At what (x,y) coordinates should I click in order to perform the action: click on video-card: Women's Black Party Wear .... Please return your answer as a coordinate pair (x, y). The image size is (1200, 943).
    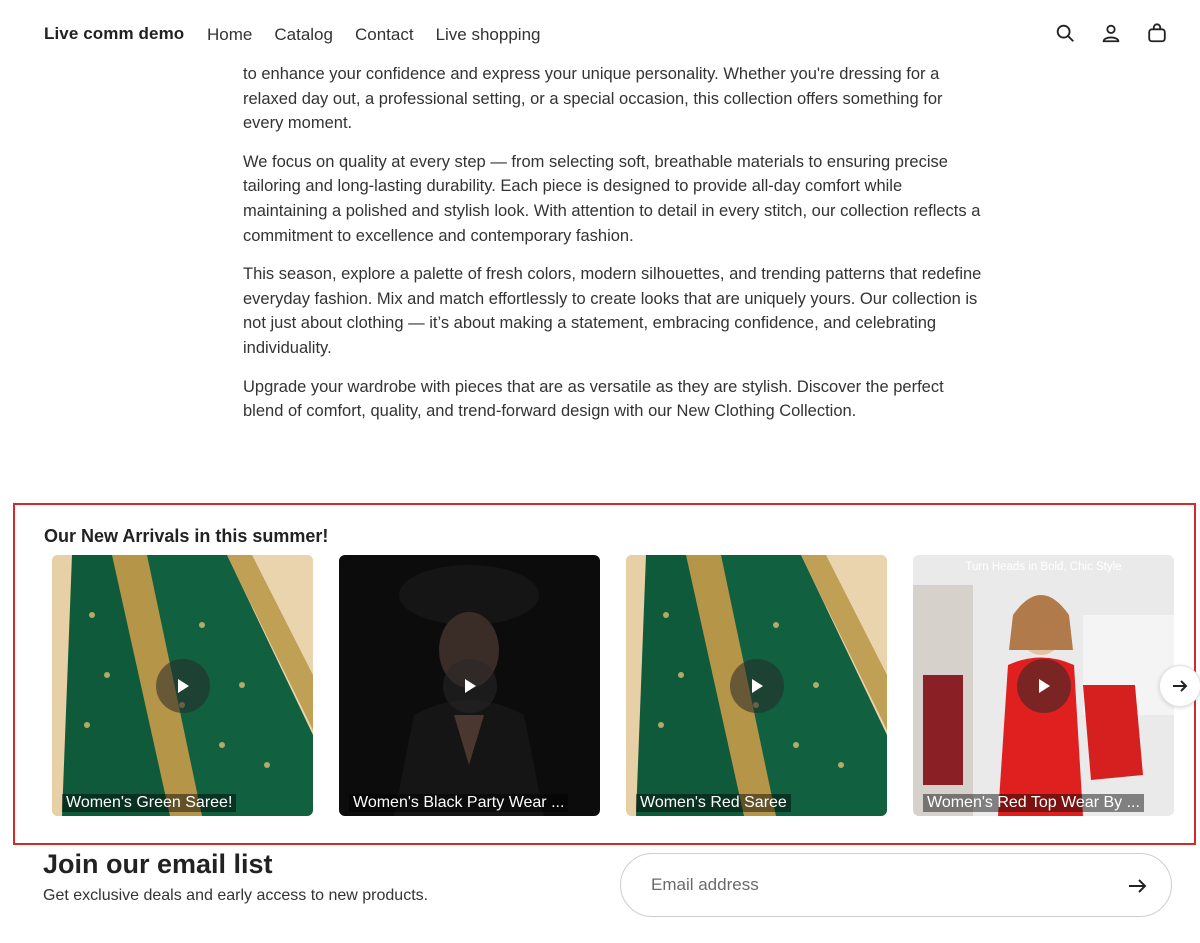
    Looking at the image, I should click on (469, 685).